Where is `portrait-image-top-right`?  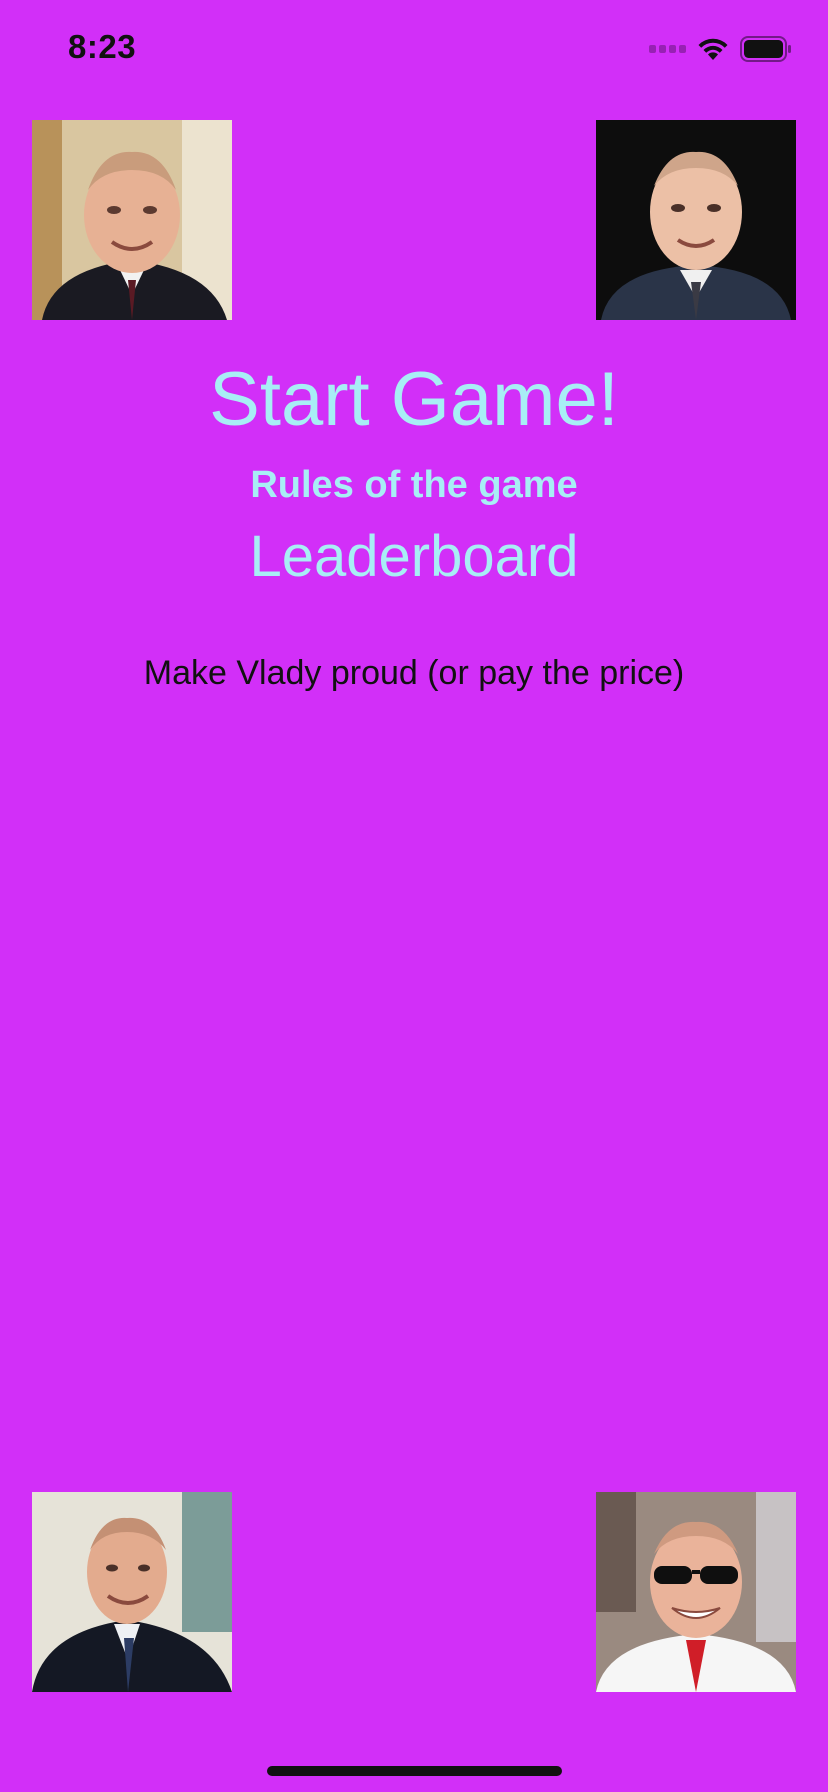 portrait-image-top-right is located at coordinates (696, 220).